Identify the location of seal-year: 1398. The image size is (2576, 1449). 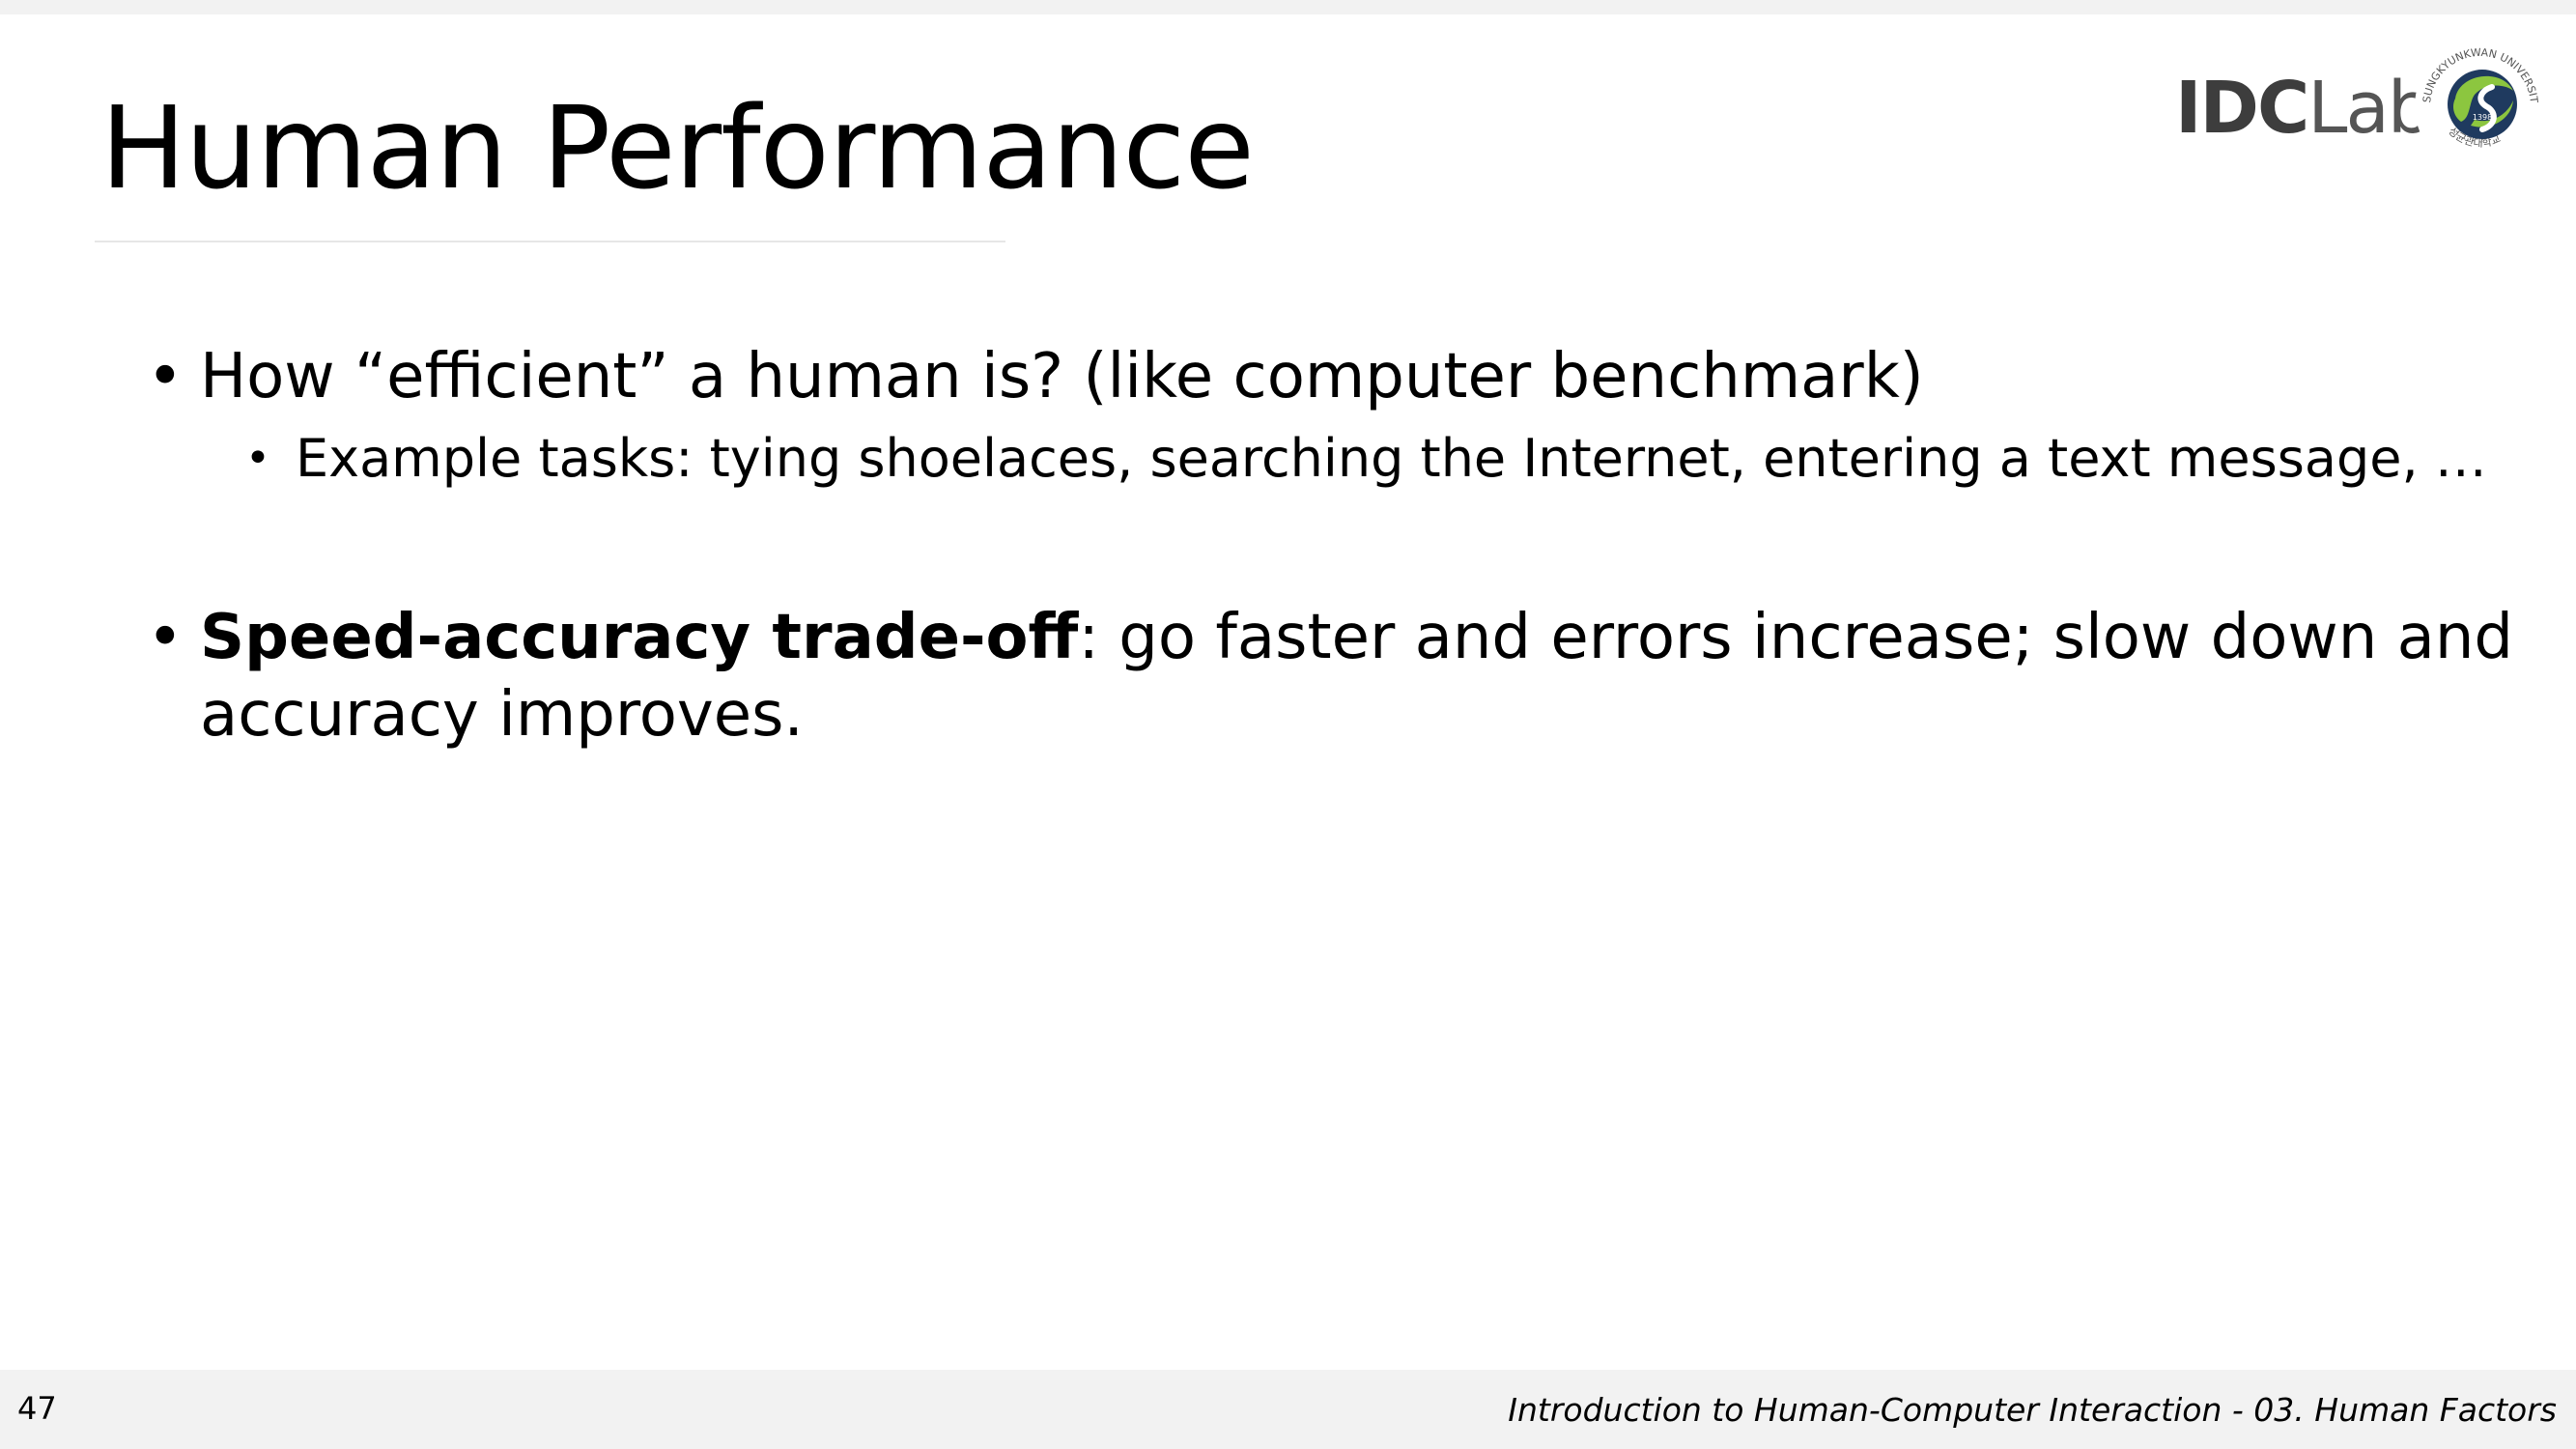
(2482, 117).